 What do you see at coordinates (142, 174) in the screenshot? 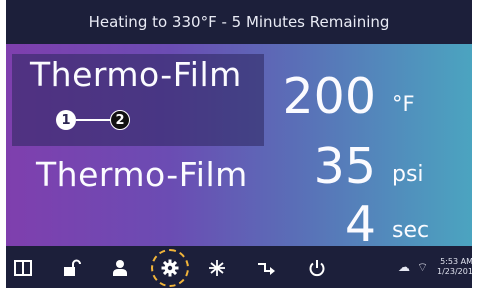
I see `next-profile-name: Thermo-Film` at bounding box center [142, 174].